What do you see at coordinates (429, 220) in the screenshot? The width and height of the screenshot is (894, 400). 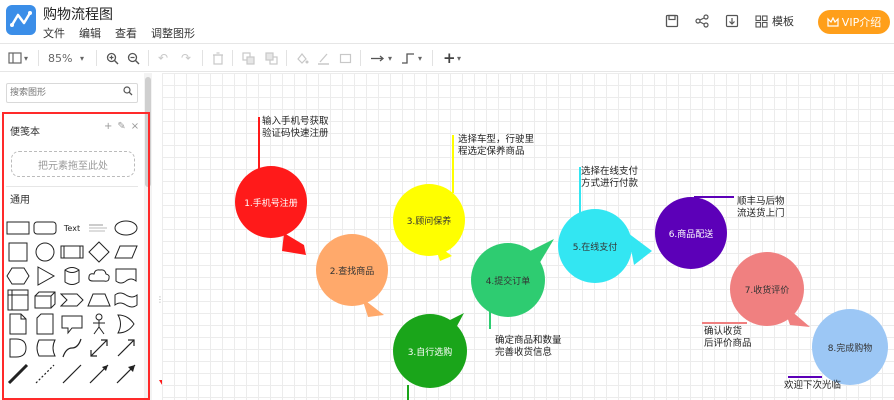 I see `step-circle-3a: 3.顾问保养` at bounding box center [429, 220].